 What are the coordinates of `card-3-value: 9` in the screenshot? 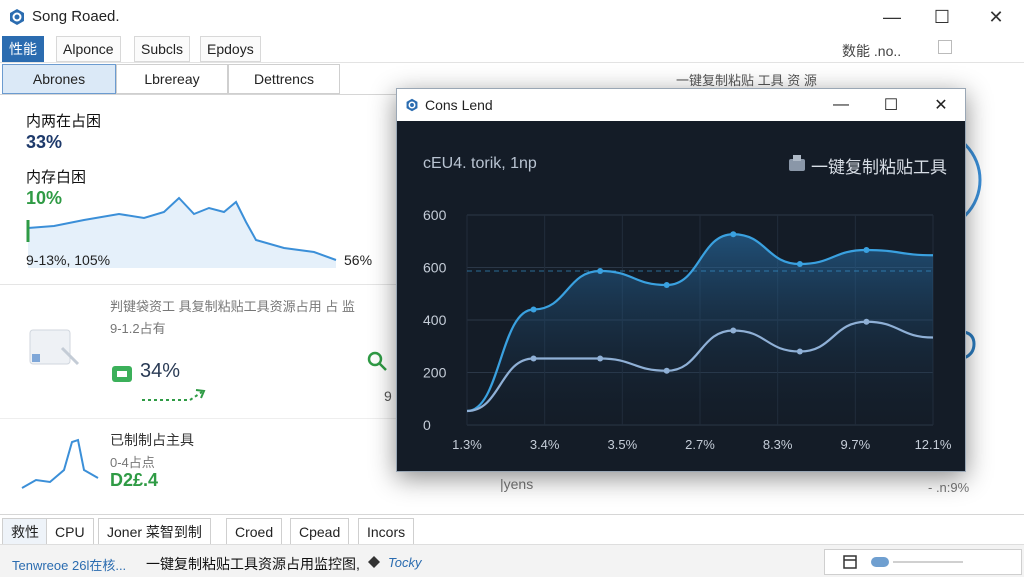 It's located at (388, 396).